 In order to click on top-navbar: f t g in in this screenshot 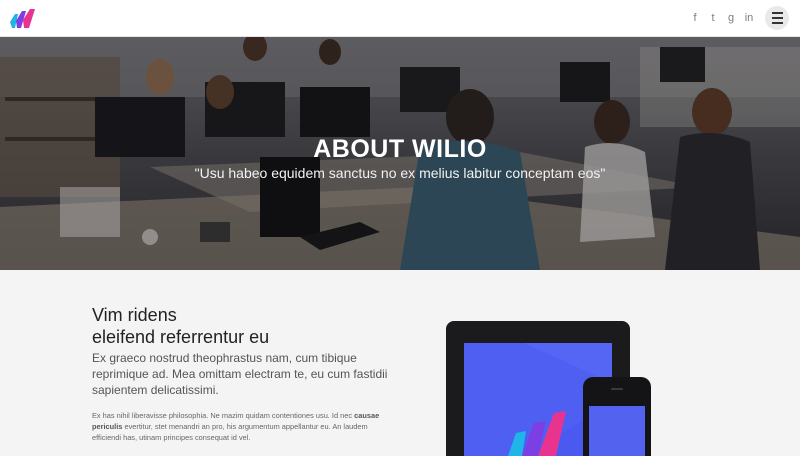, I will do `click(400, 18)`.